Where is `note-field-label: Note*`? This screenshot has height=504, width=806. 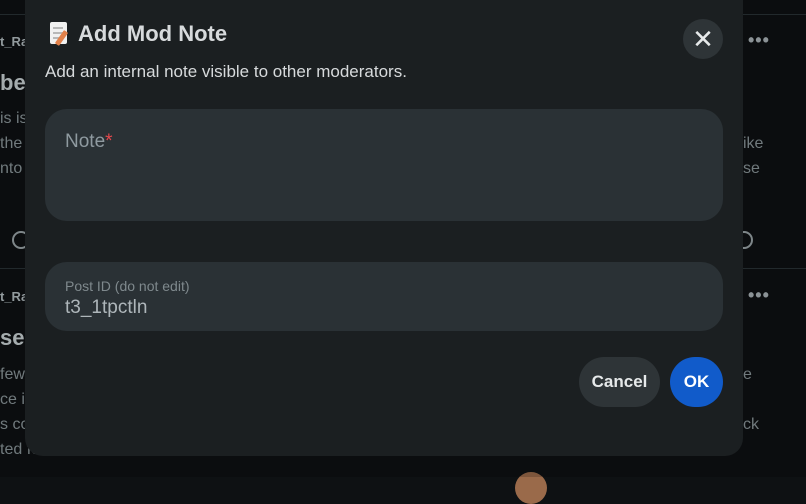
note-field-label: Note* is located at coordinates (89, 141).